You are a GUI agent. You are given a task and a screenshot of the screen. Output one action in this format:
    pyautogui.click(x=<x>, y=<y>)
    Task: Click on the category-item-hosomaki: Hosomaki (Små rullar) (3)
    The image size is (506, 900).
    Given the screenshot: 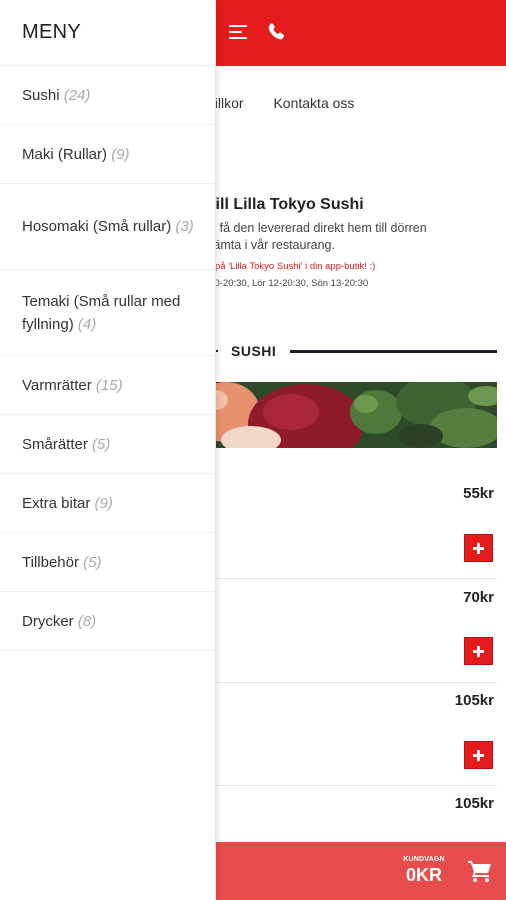 What is the action you would take?
    pyautogui.click(x=107, y=227)
    